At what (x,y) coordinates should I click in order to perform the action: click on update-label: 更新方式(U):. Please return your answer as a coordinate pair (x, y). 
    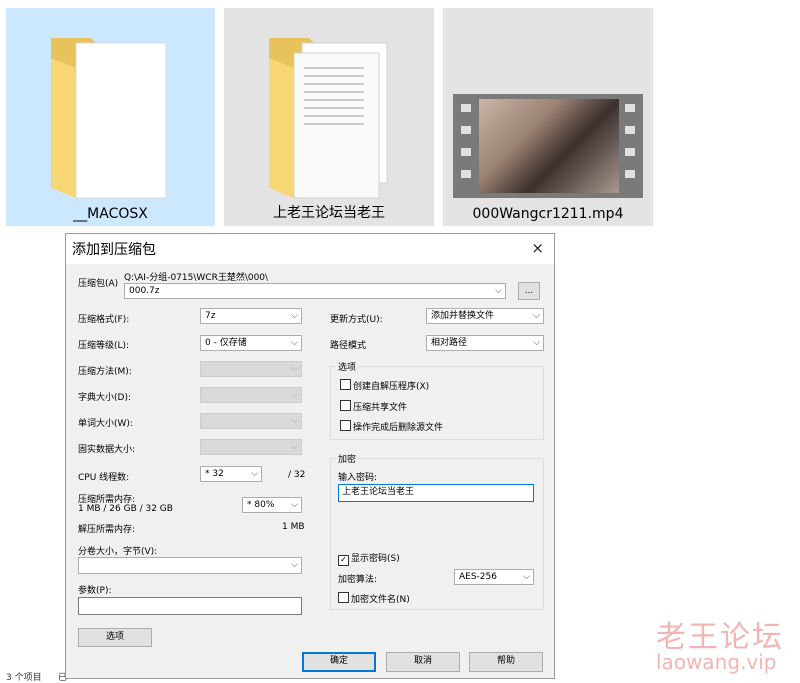
    Looking at the image, I should click on (356, 320).